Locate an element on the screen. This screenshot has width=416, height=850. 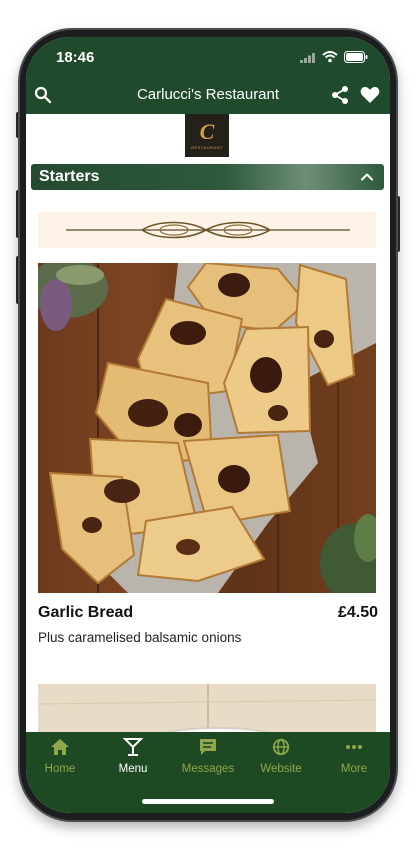
restaurant-logo: C RESTAURANT is located at coordinates (207, 135).